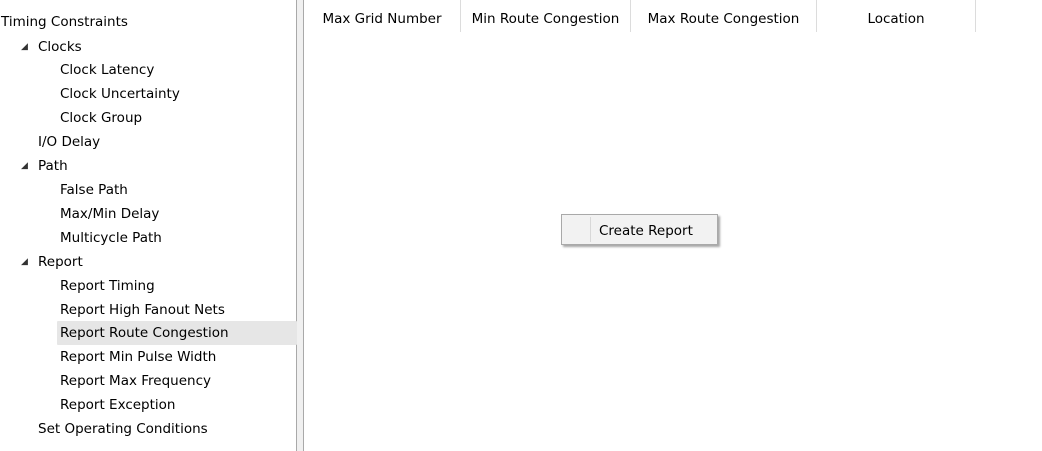 The width and height of the screenshot is (1042, 451). What do you see at coordinates (382, 16) in the screenshot?
I see `column-header-max-grid-number: Max Grid Number` at bounding box center [382, 16].